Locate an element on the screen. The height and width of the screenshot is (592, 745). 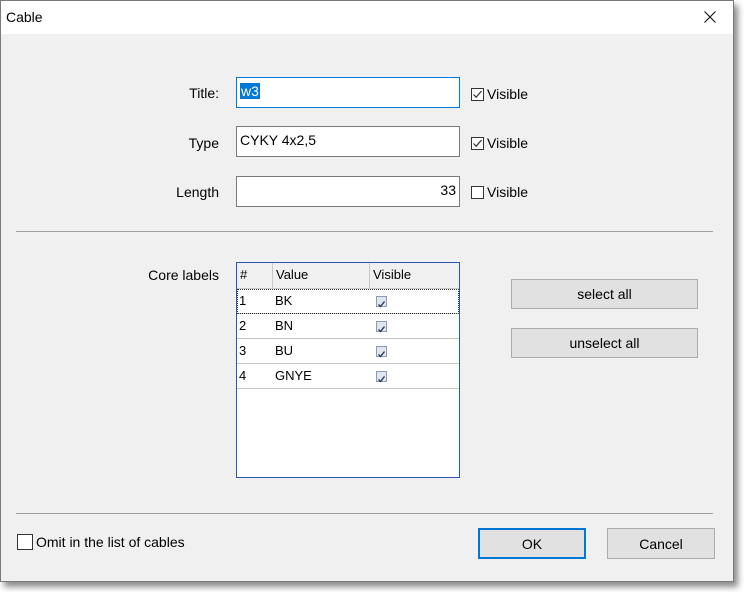
select-all-button: select all is located at coordinates (604, 294).